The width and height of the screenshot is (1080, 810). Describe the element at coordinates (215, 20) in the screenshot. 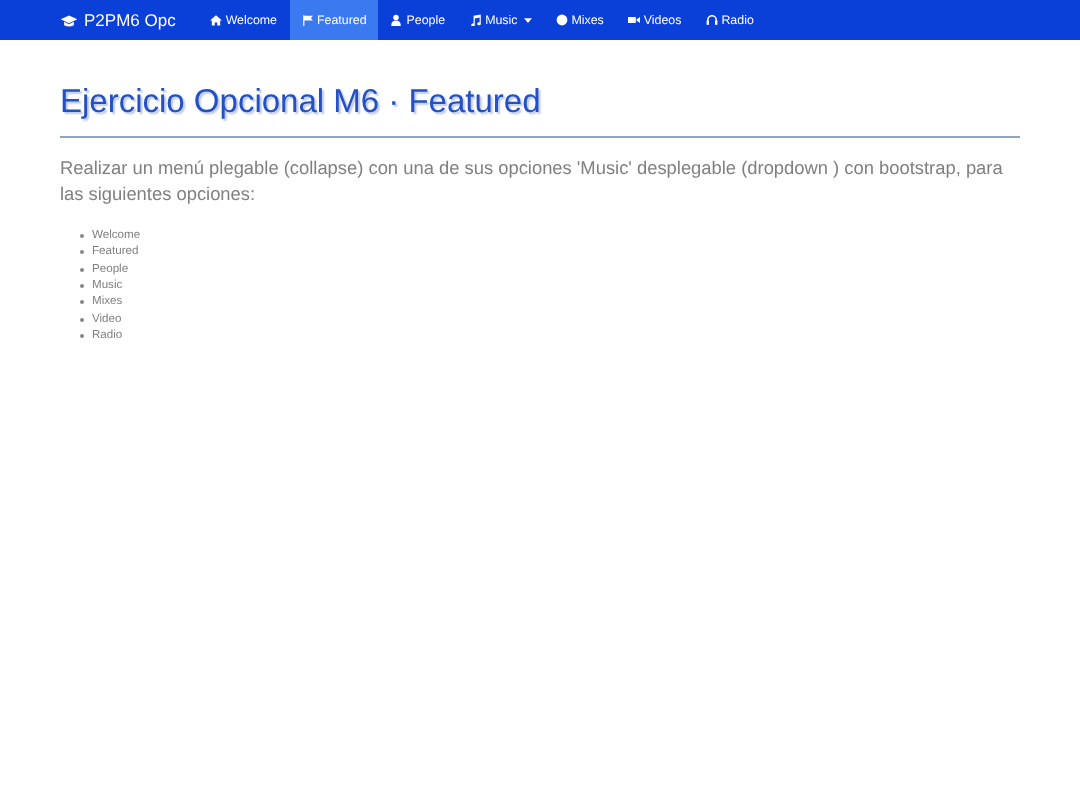

I see `home-icon` at that location.